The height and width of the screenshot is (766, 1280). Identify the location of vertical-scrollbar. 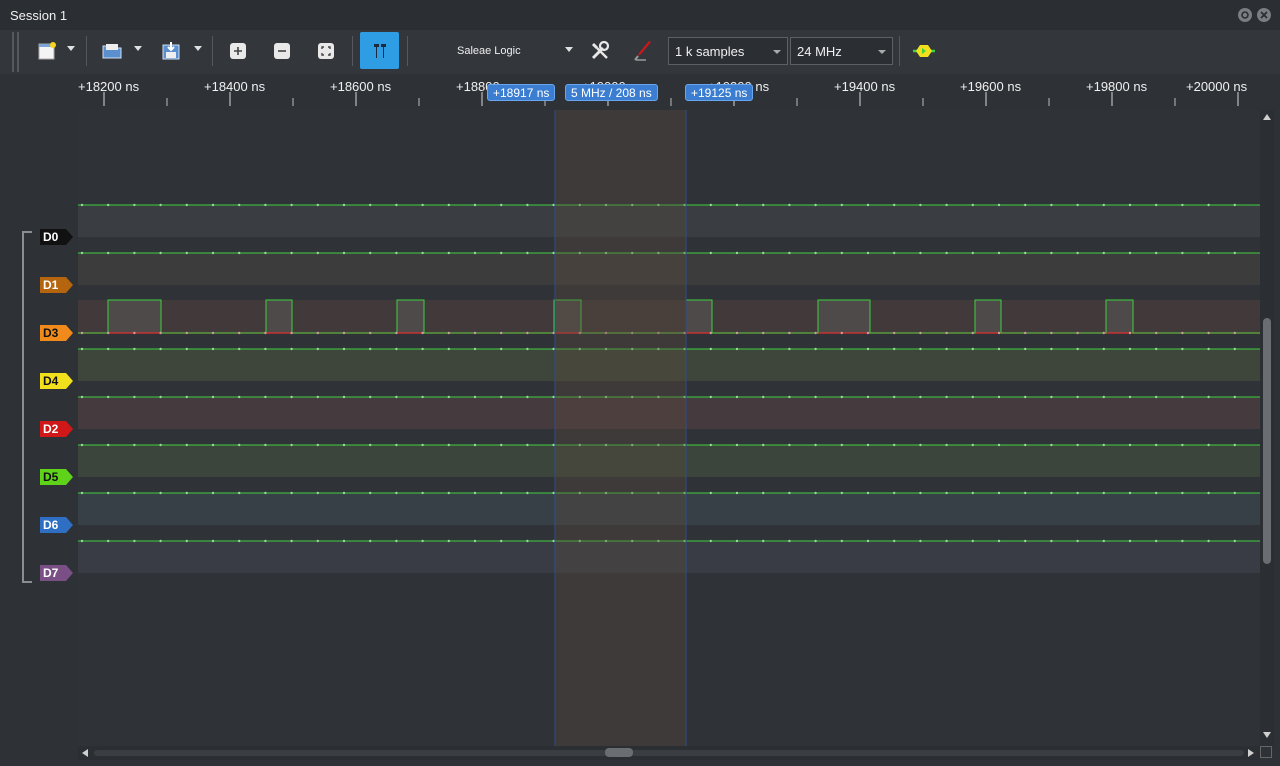
(1267, 428).